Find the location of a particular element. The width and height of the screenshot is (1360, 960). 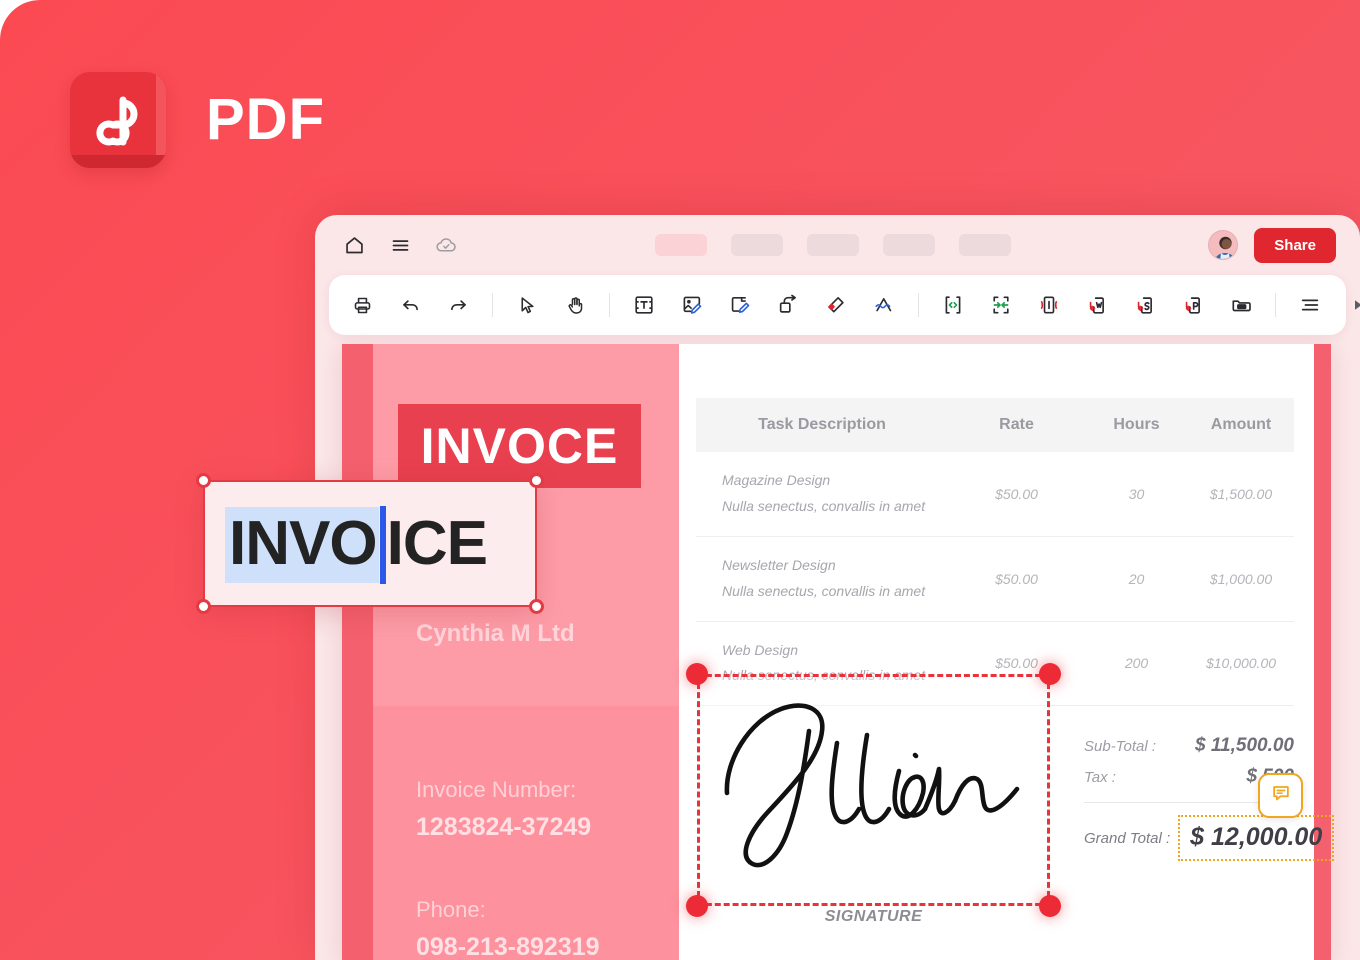

phone-label: Phone: is located at coordinates (451, 909).